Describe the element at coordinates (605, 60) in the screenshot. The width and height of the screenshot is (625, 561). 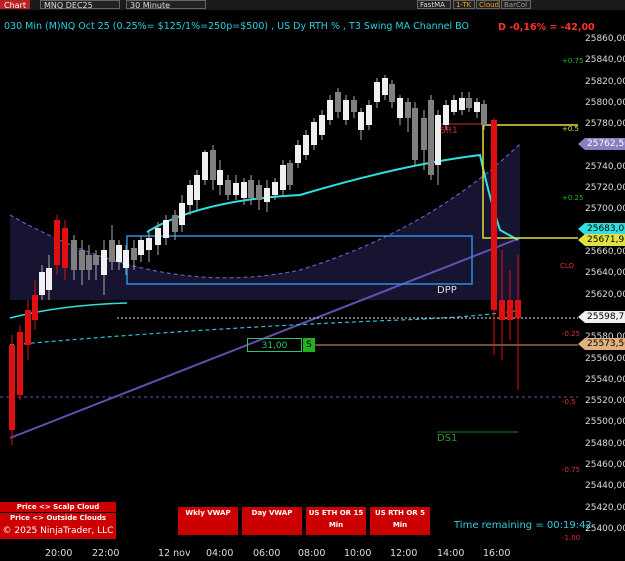
I see `price-axis-label: 25840,00` at that location.